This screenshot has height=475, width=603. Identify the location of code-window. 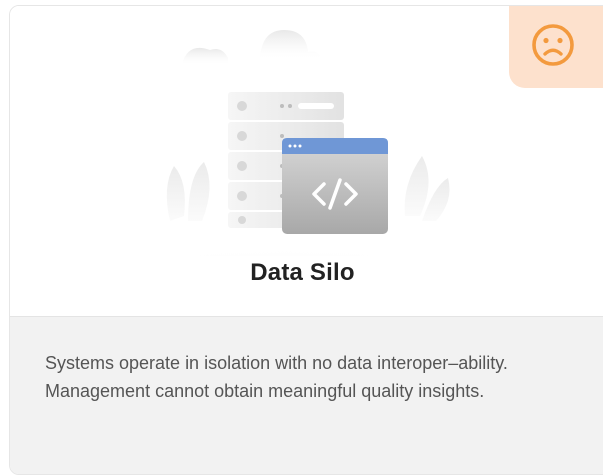
(335, 186).